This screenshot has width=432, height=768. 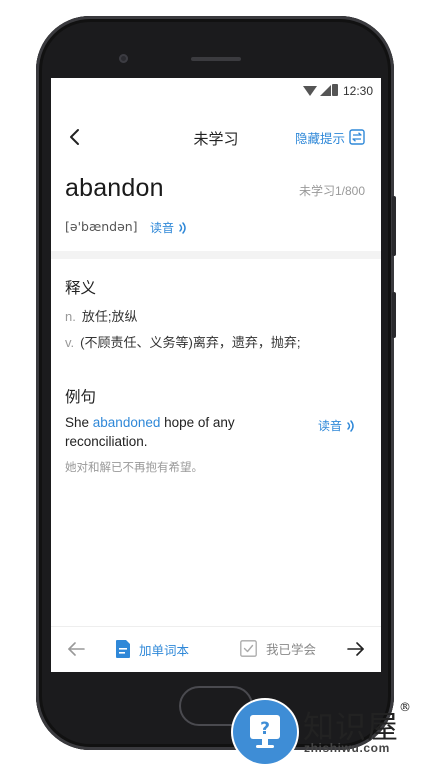 I want to click on signal-icon, so click(x=325, y=90).